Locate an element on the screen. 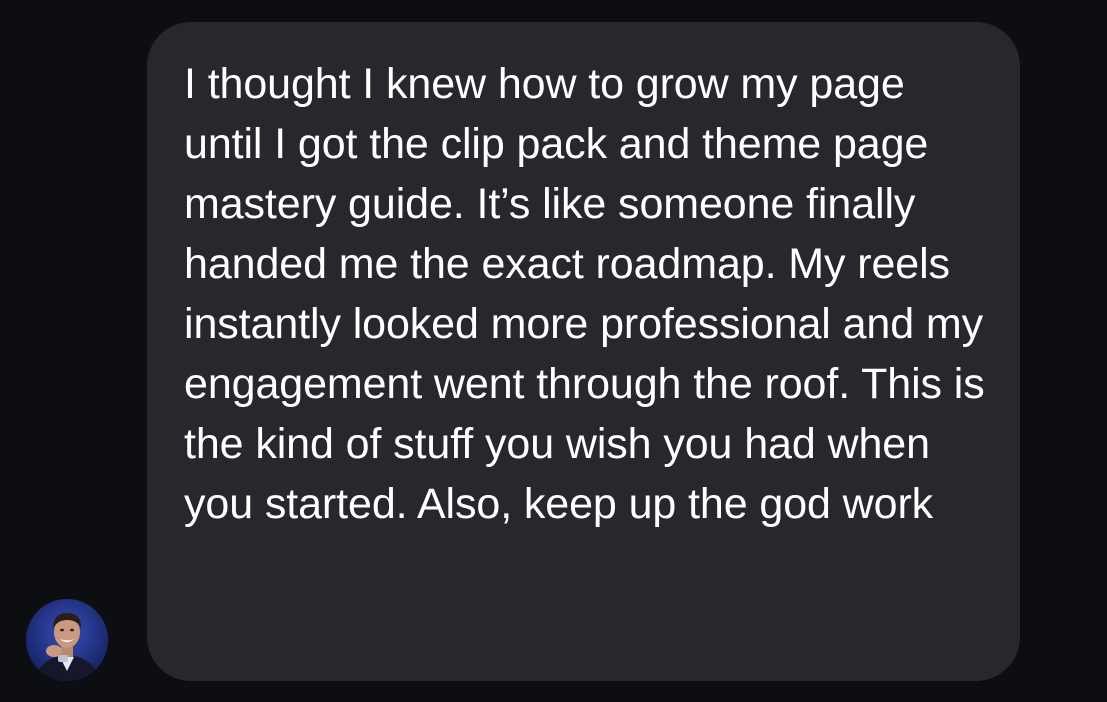  profile-photo-icon is located at coordinates (67, 640).